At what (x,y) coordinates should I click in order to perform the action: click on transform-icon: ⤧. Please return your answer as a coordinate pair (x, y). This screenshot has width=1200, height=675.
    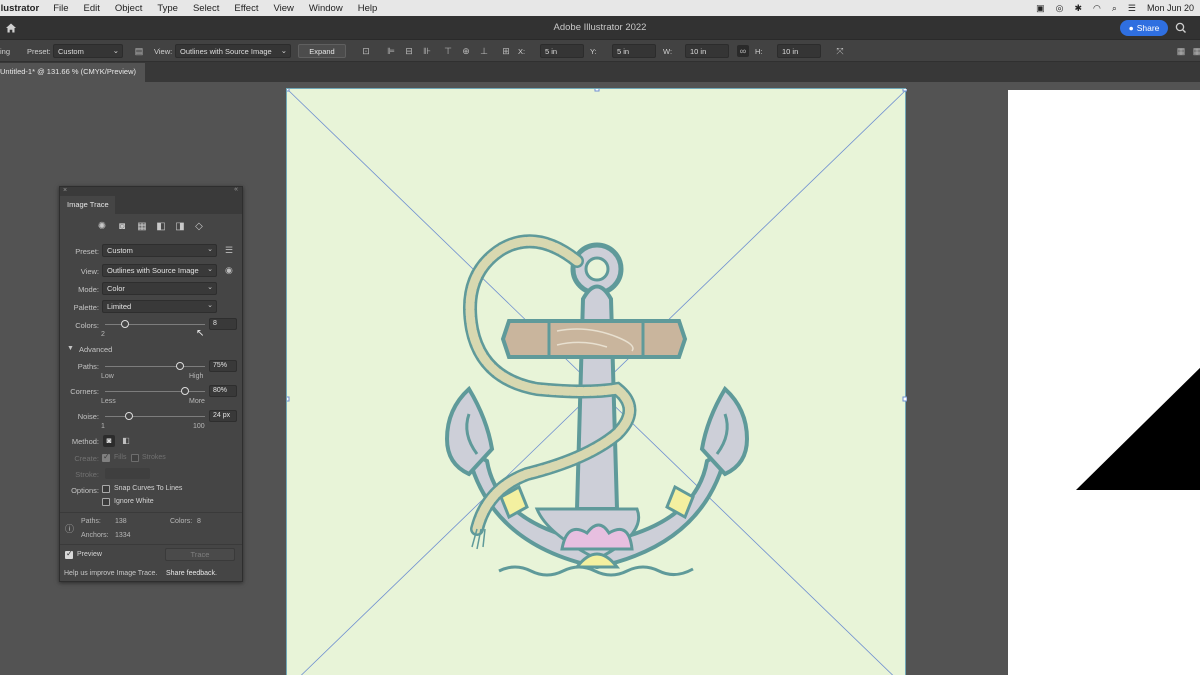
    Looking at the image, I should click on (840, 51).